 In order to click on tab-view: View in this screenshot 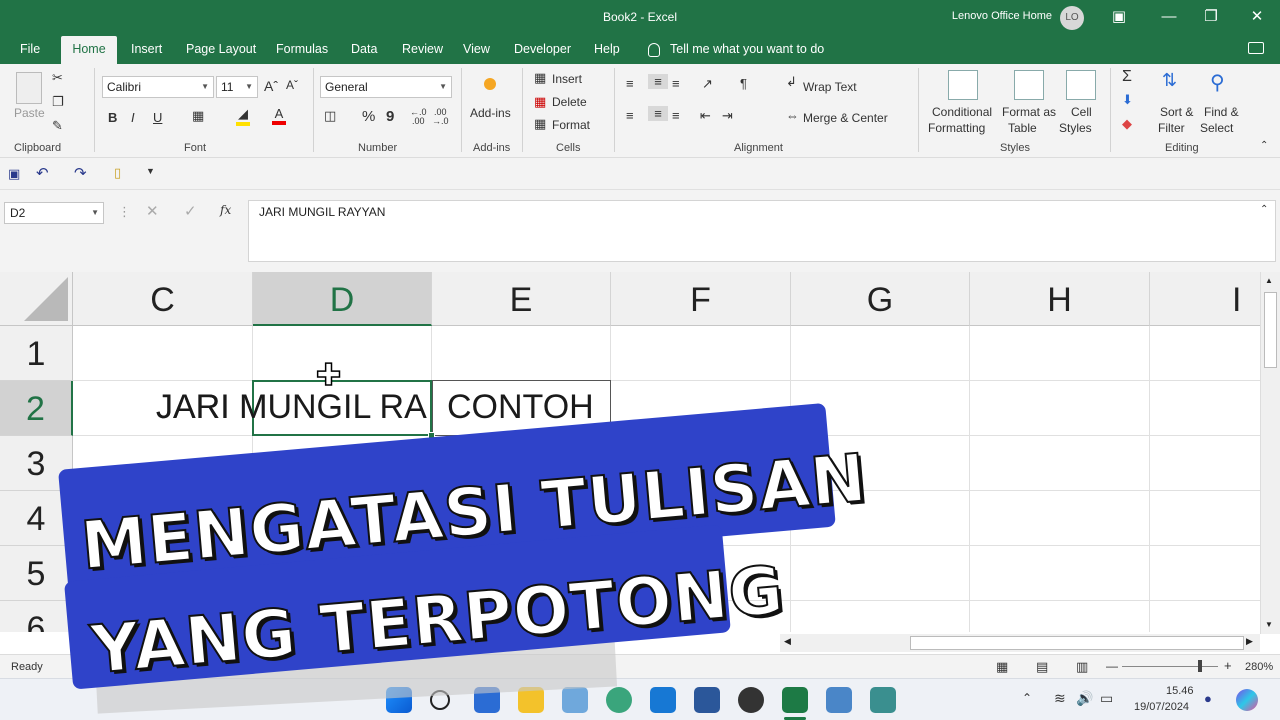, I will do `click(476, 49)`.